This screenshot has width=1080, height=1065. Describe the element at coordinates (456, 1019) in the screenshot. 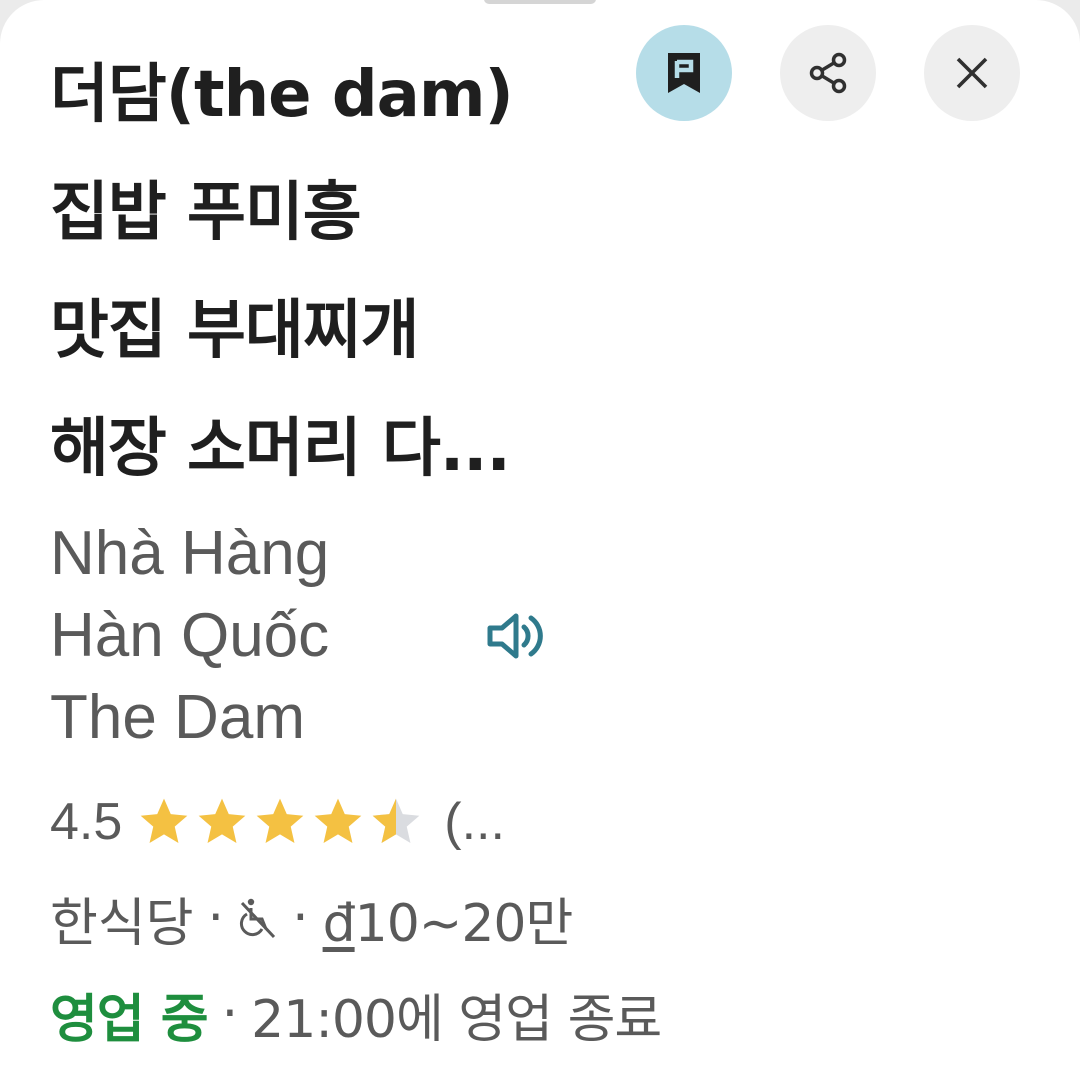

I see `closing-time: 21:00에 영업 종료` at that location.